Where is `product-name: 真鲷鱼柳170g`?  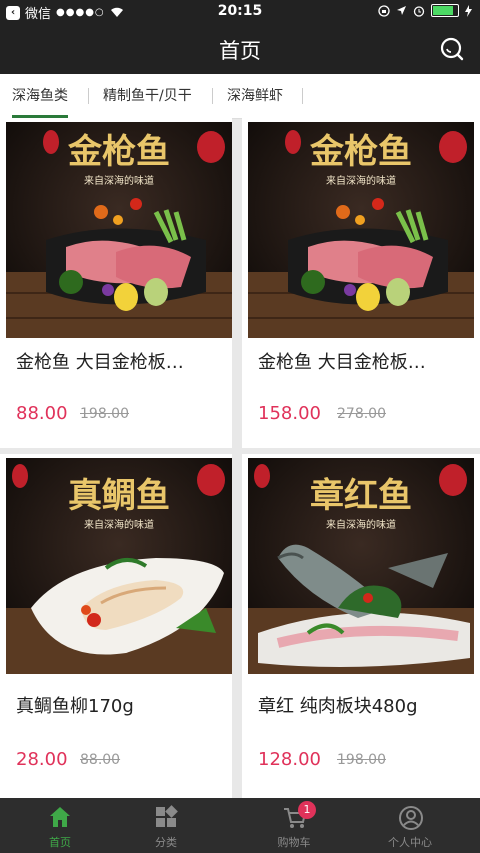 product-name: 真鲷鱼柳170g is located at coordinates (119, 705).